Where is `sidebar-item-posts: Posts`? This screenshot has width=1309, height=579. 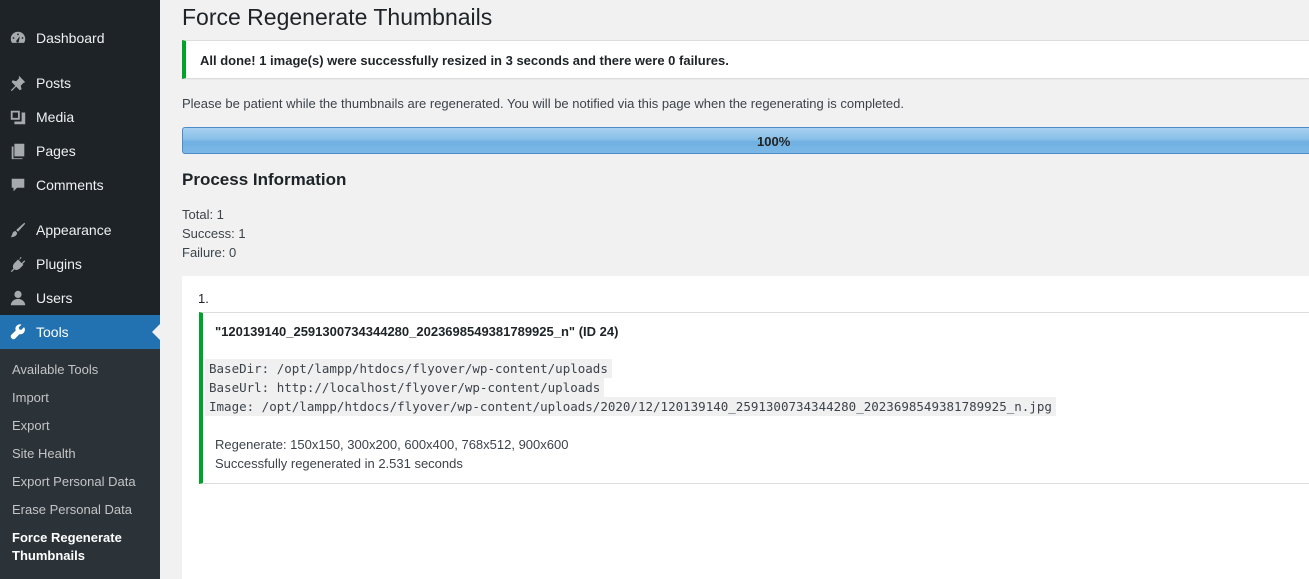
sidebar-item-posts: Posts is located at coordinates (80, 83).